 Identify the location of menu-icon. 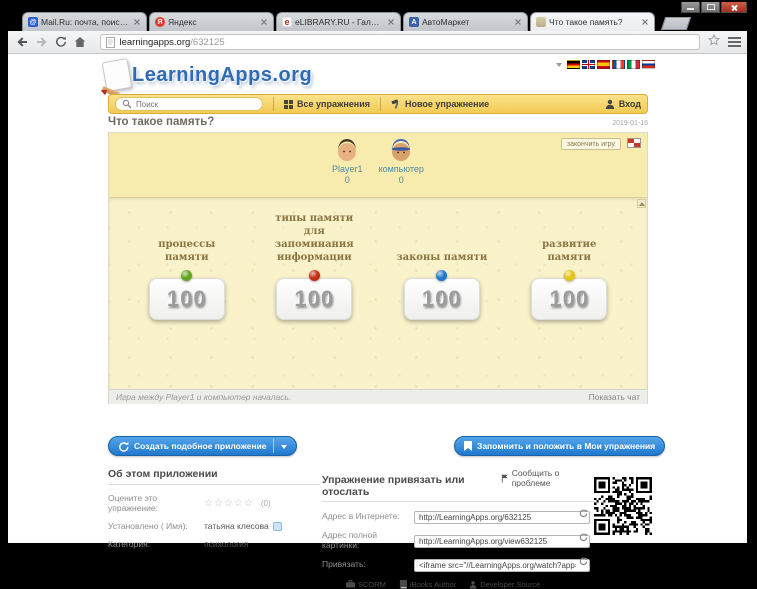
(734, 42).